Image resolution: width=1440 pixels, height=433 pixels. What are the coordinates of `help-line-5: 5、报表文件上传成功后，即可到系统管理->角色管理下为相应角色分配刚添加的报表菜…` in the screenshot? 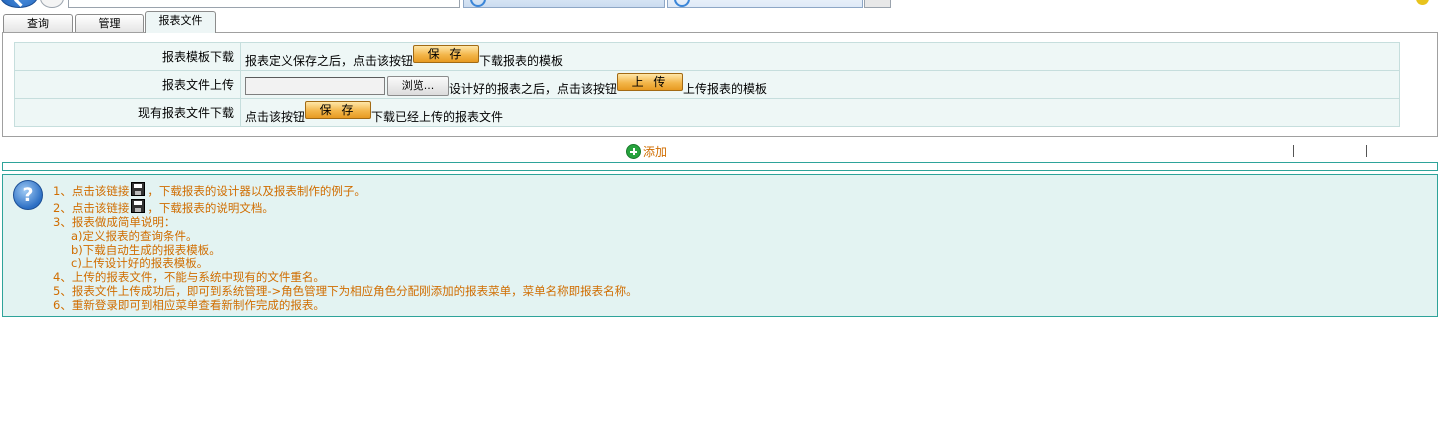 It's located at (345, 290).